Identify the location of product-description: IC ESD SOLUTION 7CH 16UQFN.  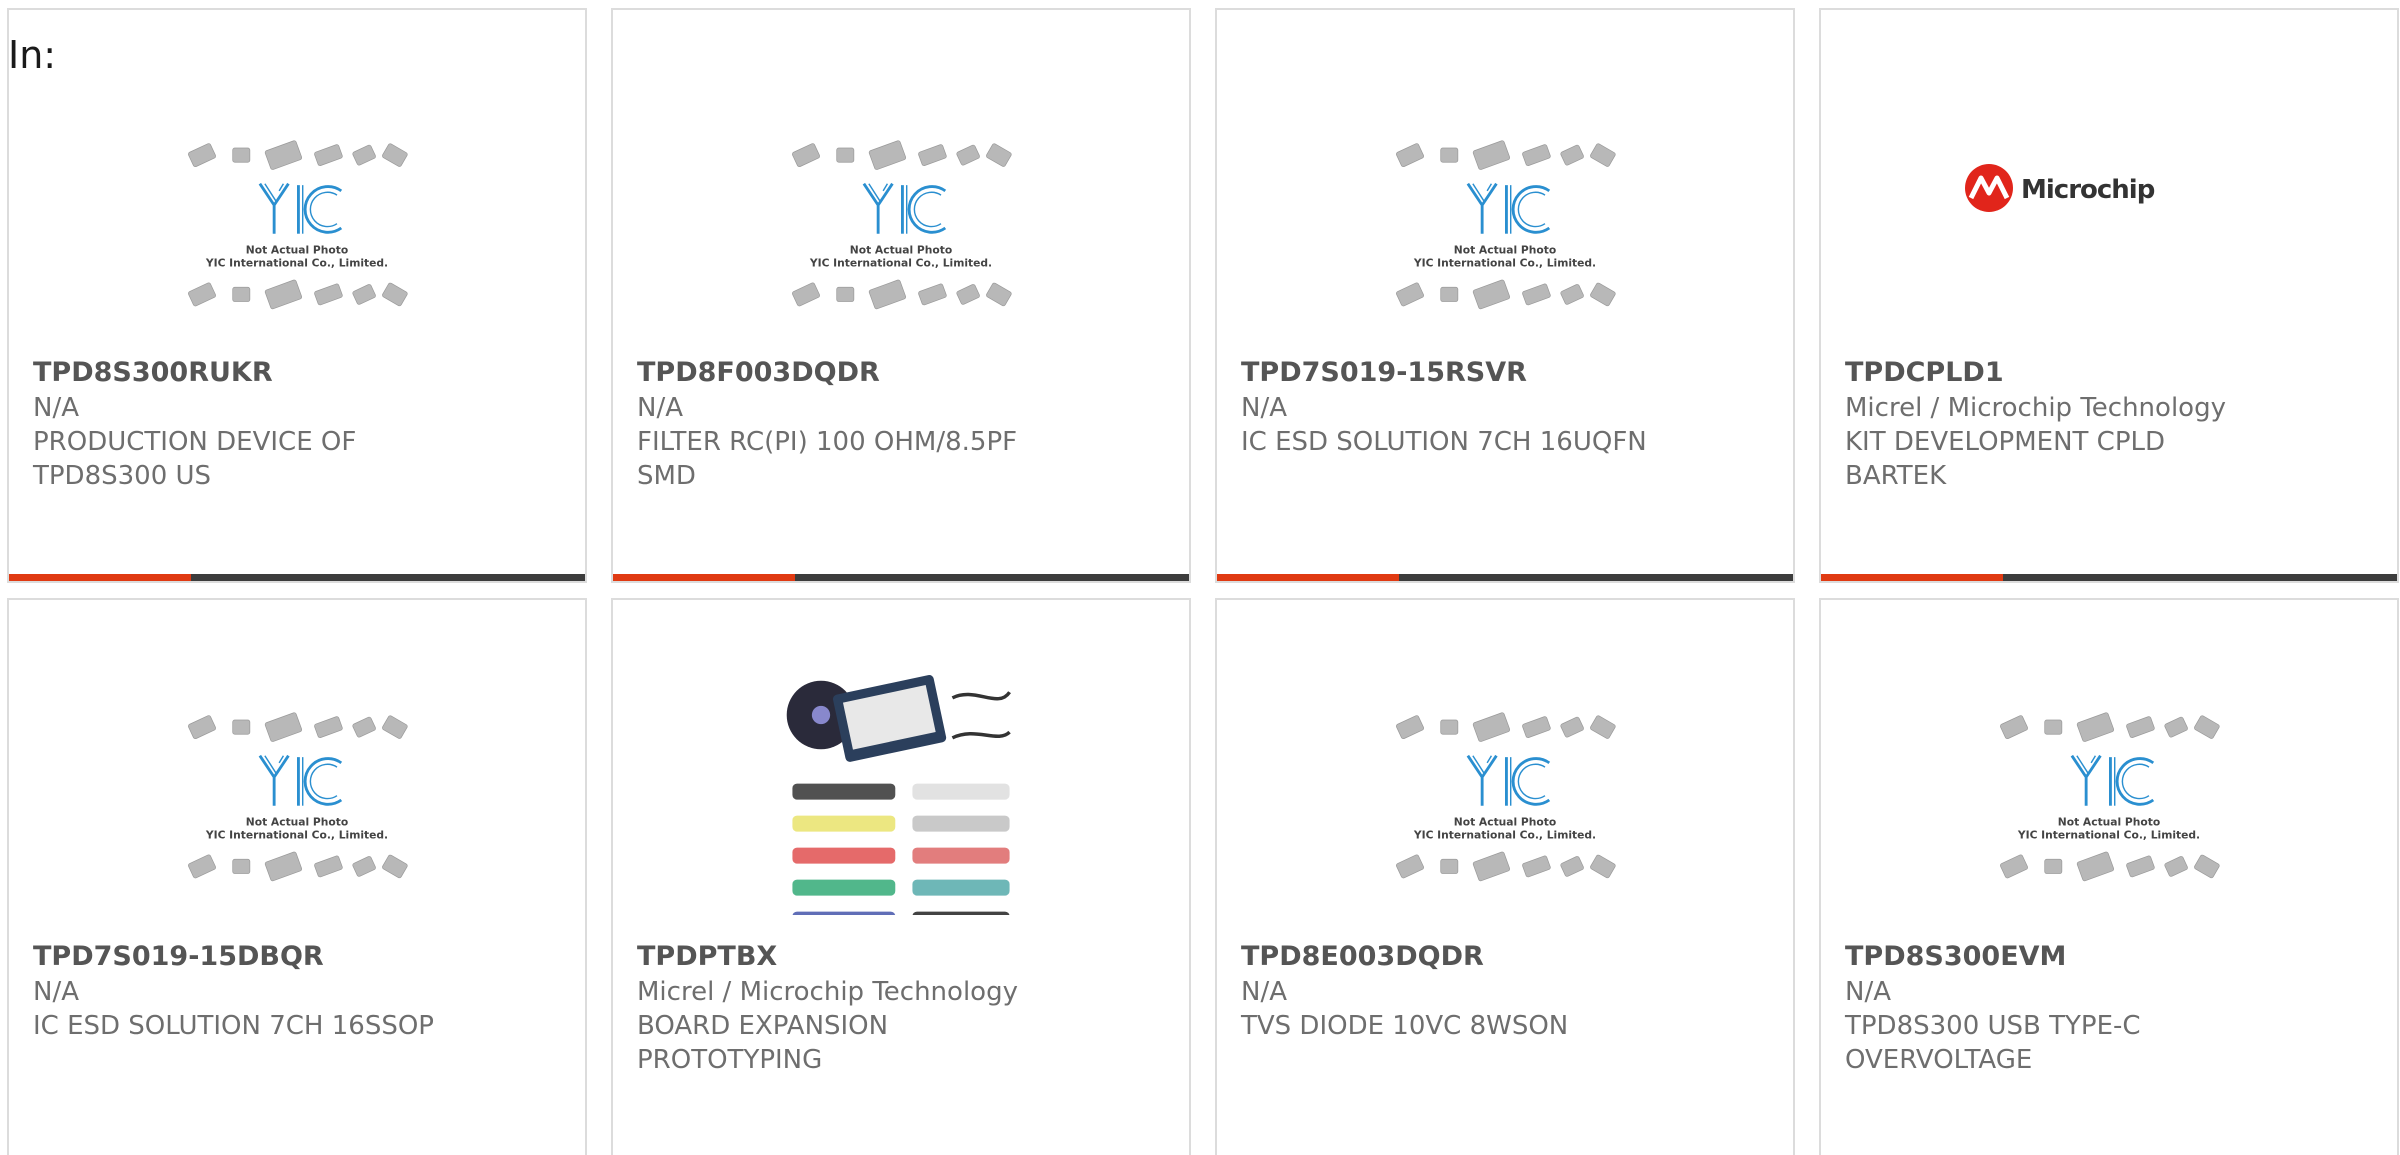
(1444, 442).